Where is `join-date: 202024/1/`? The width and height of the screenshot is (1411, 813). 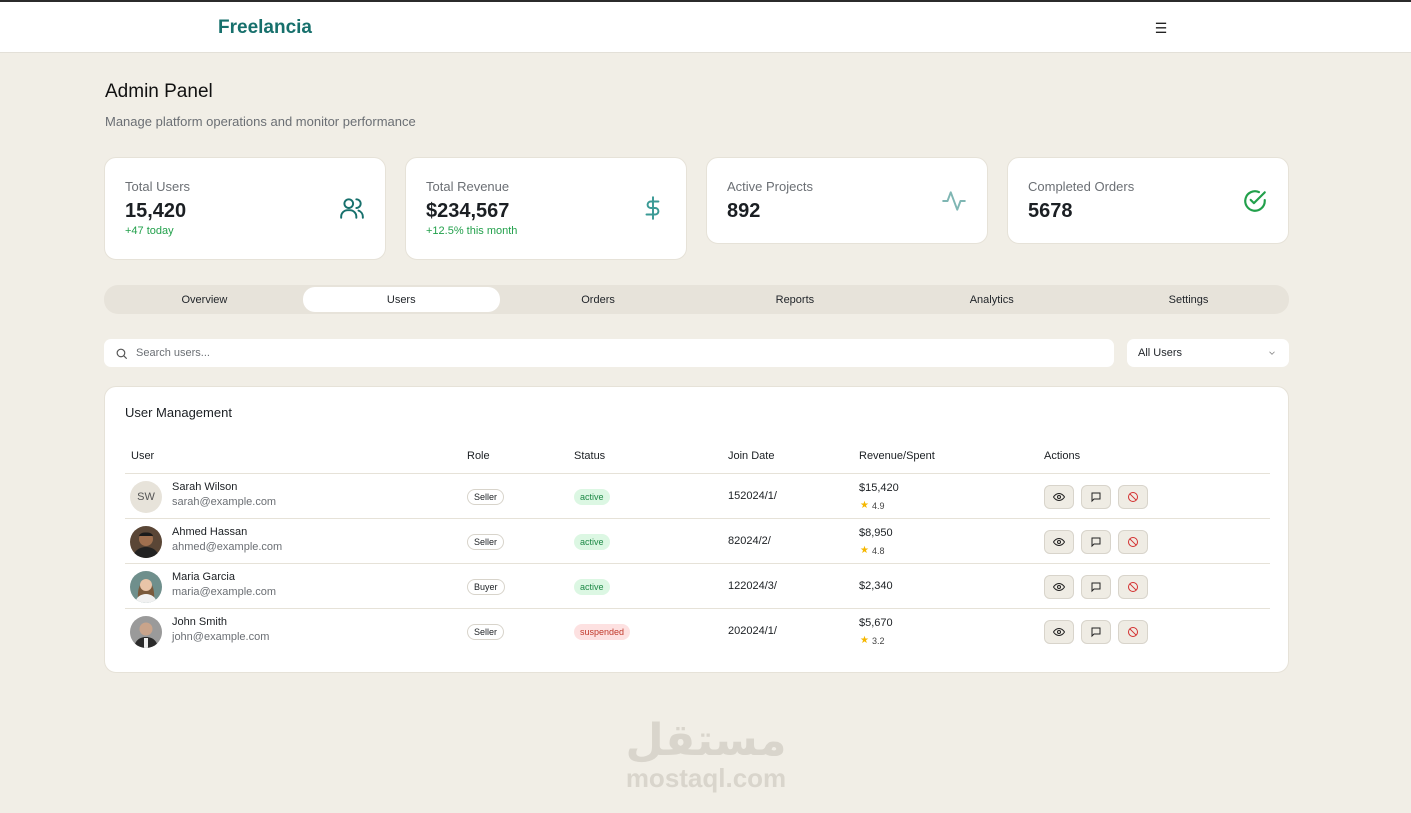 join-date: 202024/1/ is located at coordinates (752, 631).